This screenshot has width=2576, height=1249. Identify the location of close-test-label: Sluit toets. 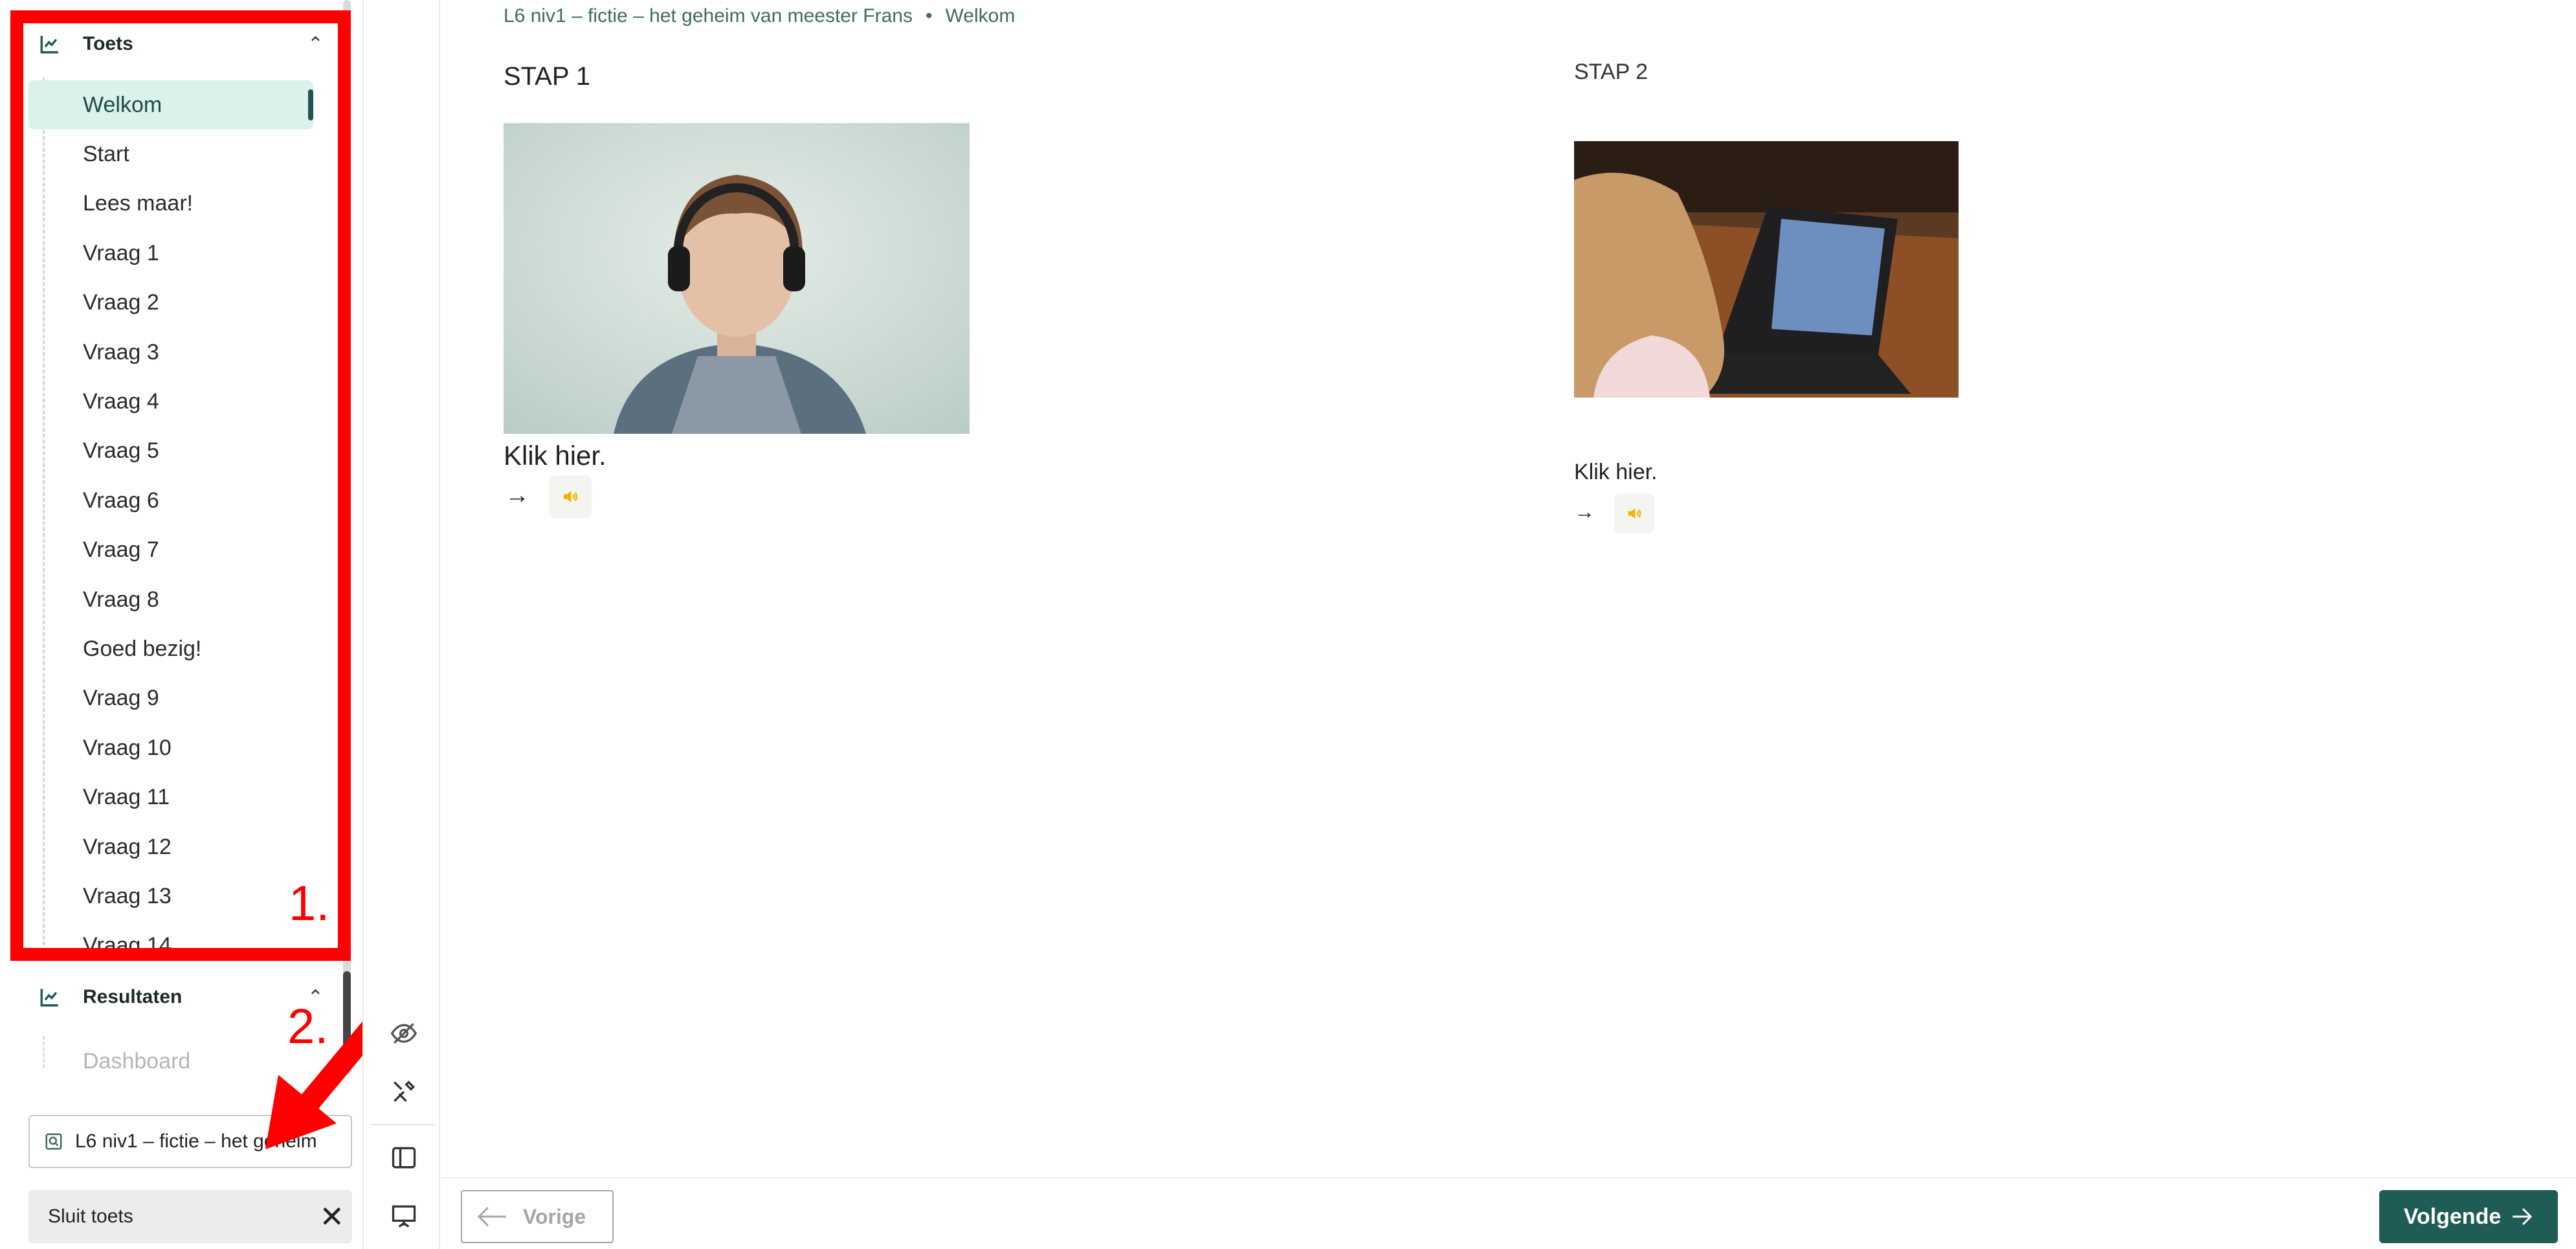
(90, 1216).